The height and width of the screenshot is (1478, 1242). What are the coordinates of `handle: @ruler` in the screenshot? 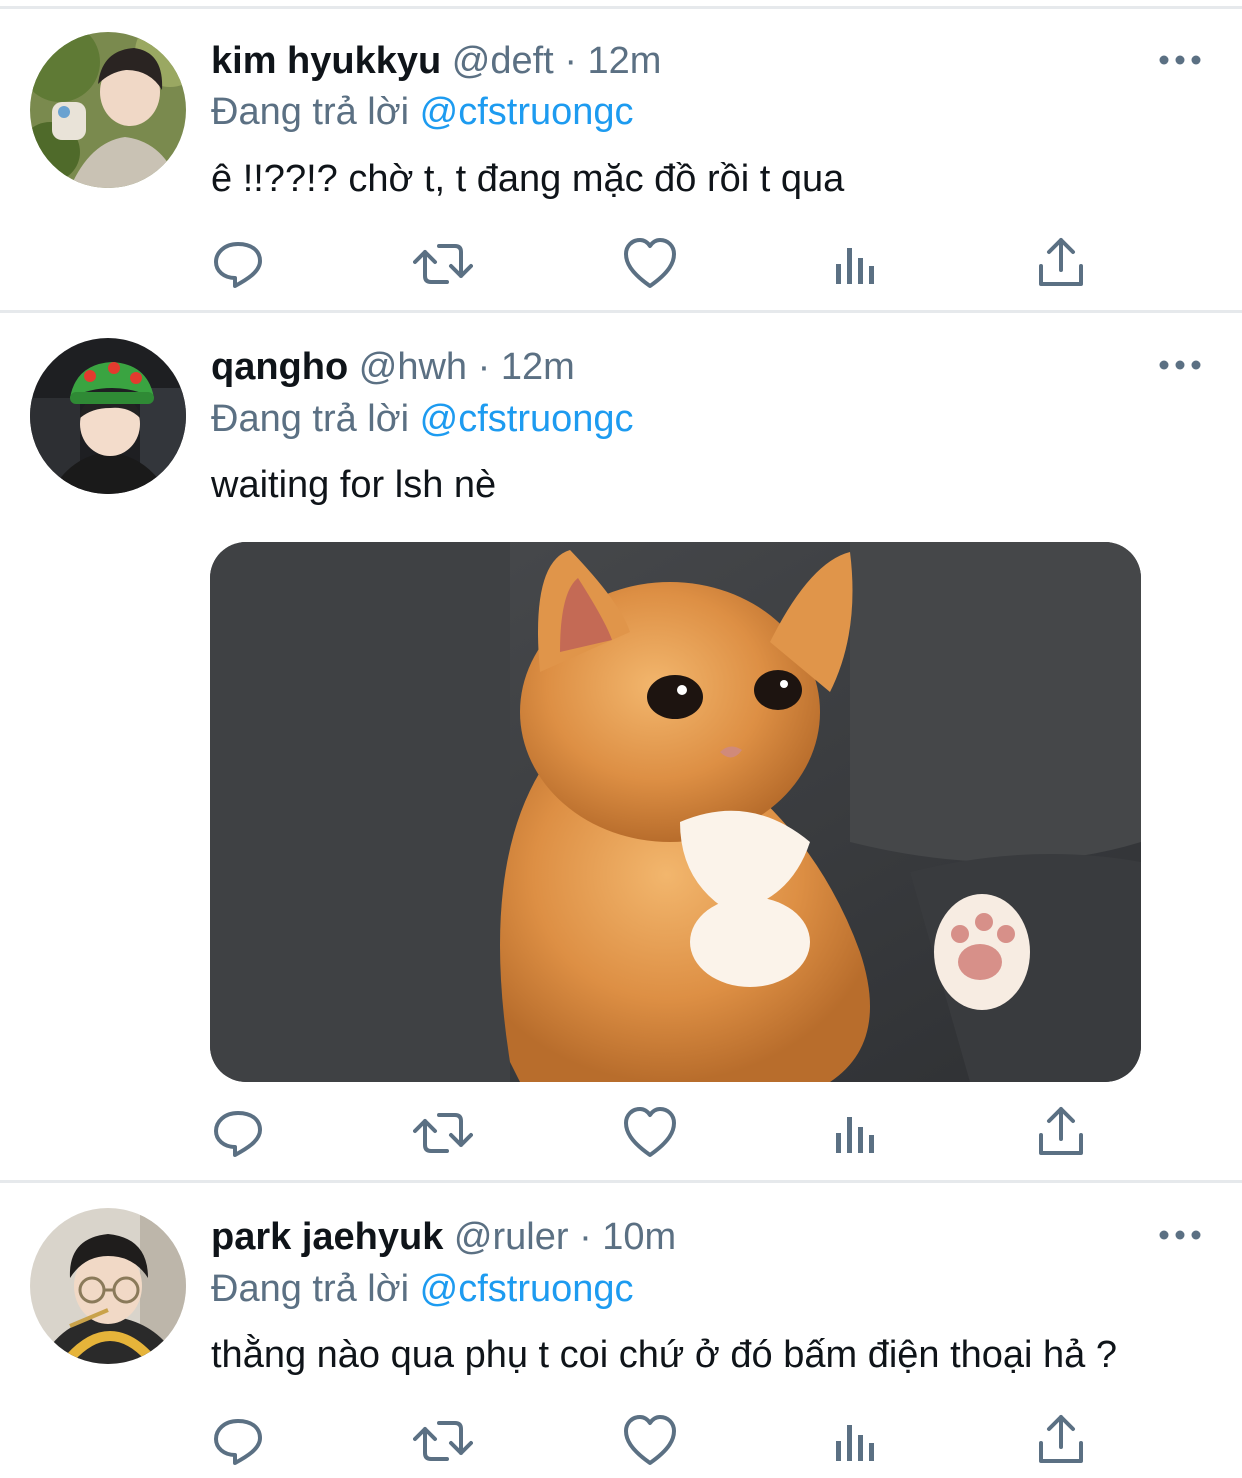 It's located at (511, 1237).